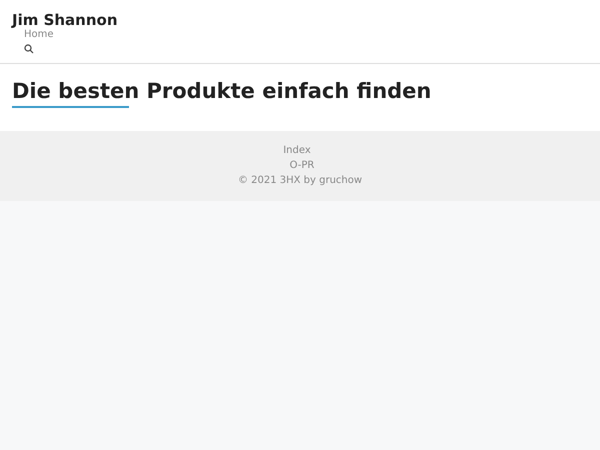 Image resolution: width=600 pixels, height=450 pixels. I want to click on search-icon, so click(29, 49).